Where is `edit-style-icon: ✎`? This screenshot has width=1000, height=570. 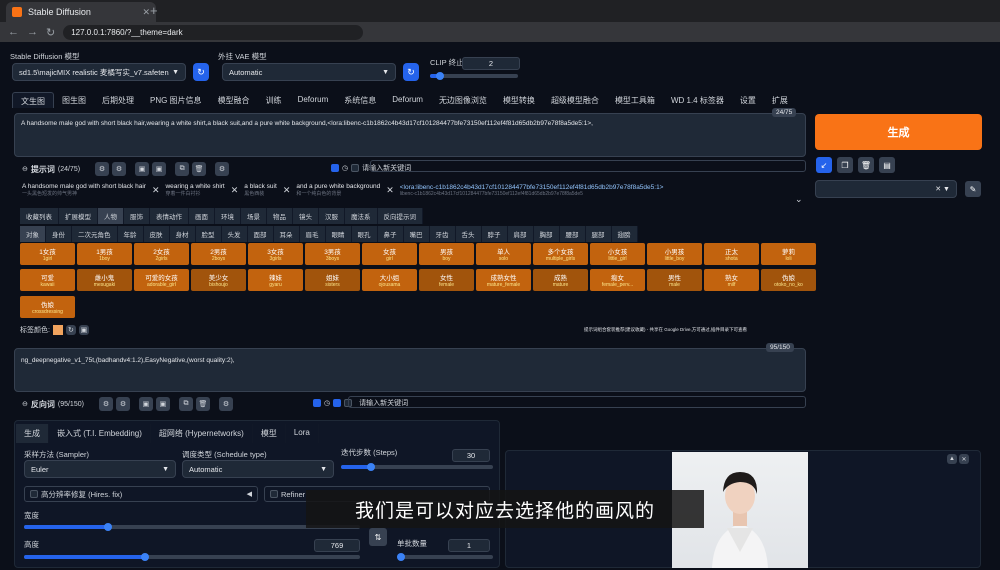
edit-style-icon: ✎ is located at coordinates (973, 189).